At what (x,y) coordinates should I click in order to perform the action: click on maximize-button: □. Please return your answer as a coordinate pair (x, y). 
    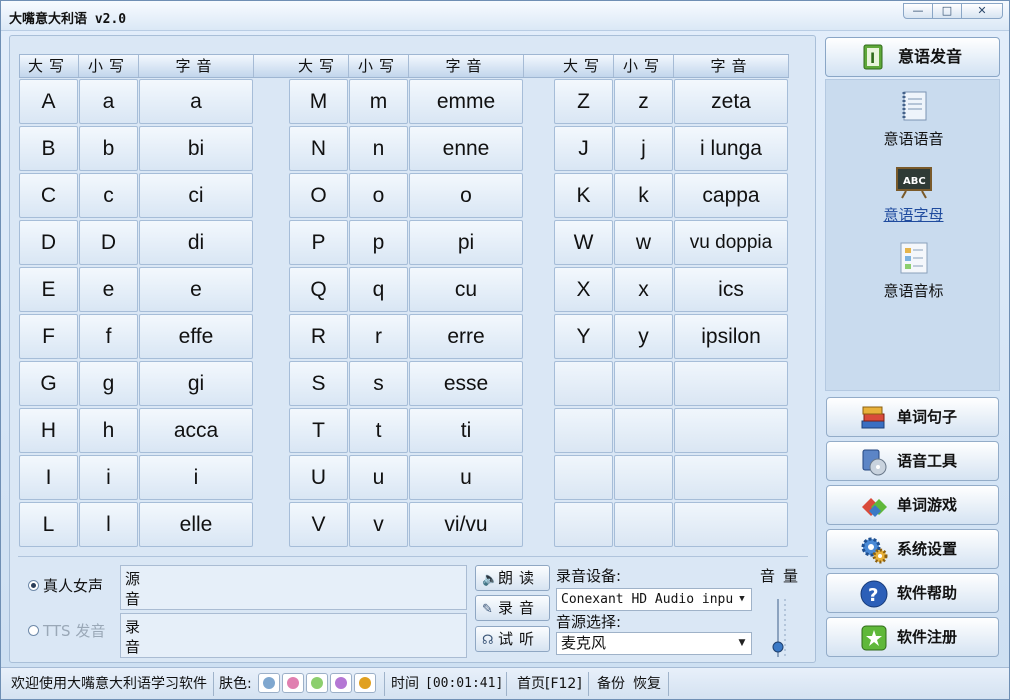
    Looking at the image, I should click on (947, 11).